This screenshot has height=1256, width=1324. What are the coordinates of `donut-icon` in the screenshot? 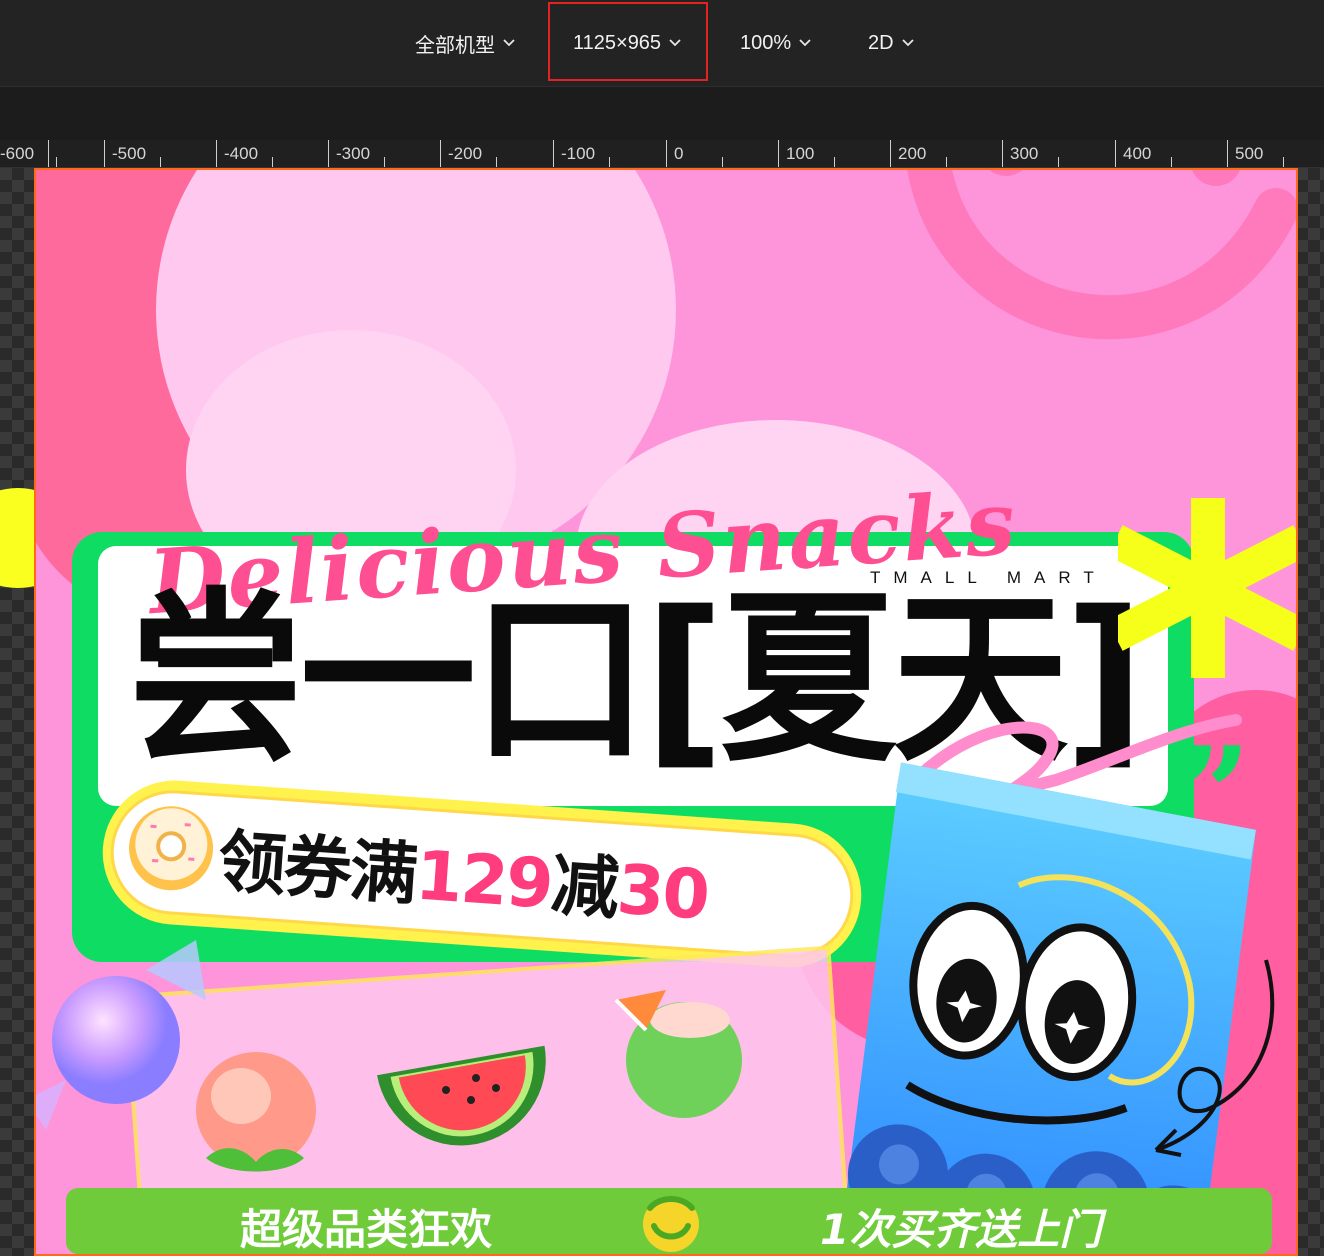 It's located at (171, 848).